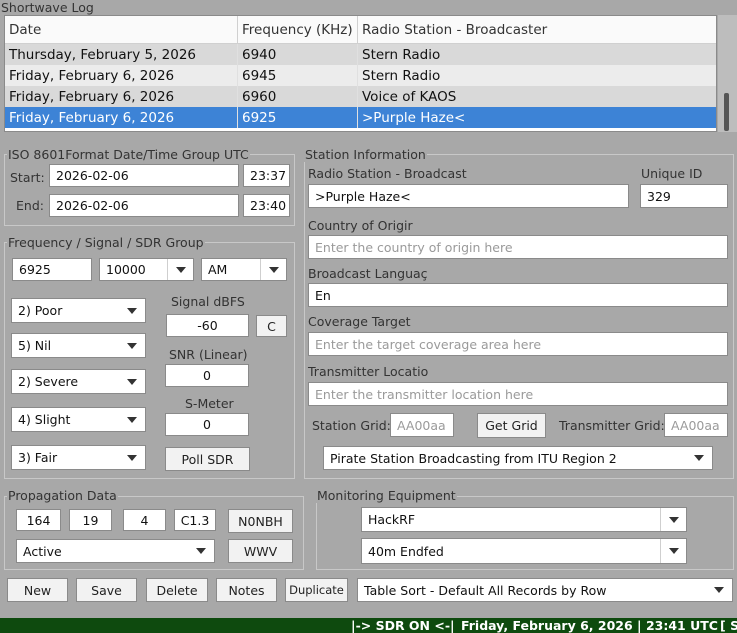  Describe the element at coordinates (518, 344) in the screenshot. I see `coverage-field: Enter the target coverage area here` at that location.